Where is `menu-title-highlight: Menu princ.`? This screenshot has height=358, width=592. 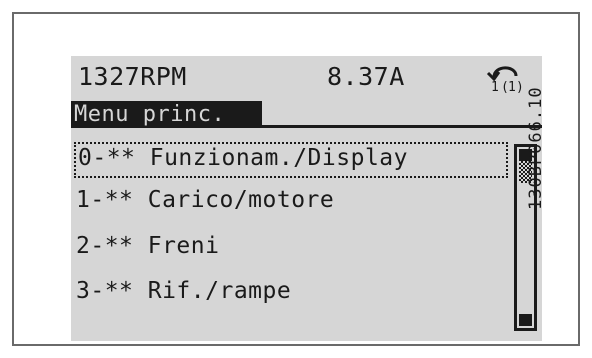
menu-title-highlight: Menu princ. is located at coordinates (166, 114).